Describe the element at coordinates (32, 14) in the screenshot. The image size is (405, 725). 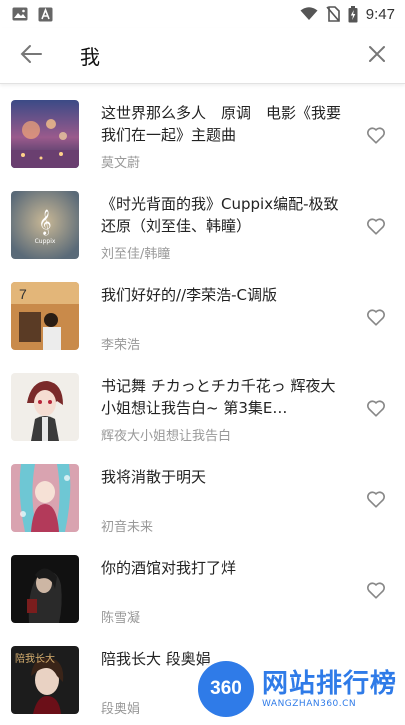
I see `status-bar-left` at that location.